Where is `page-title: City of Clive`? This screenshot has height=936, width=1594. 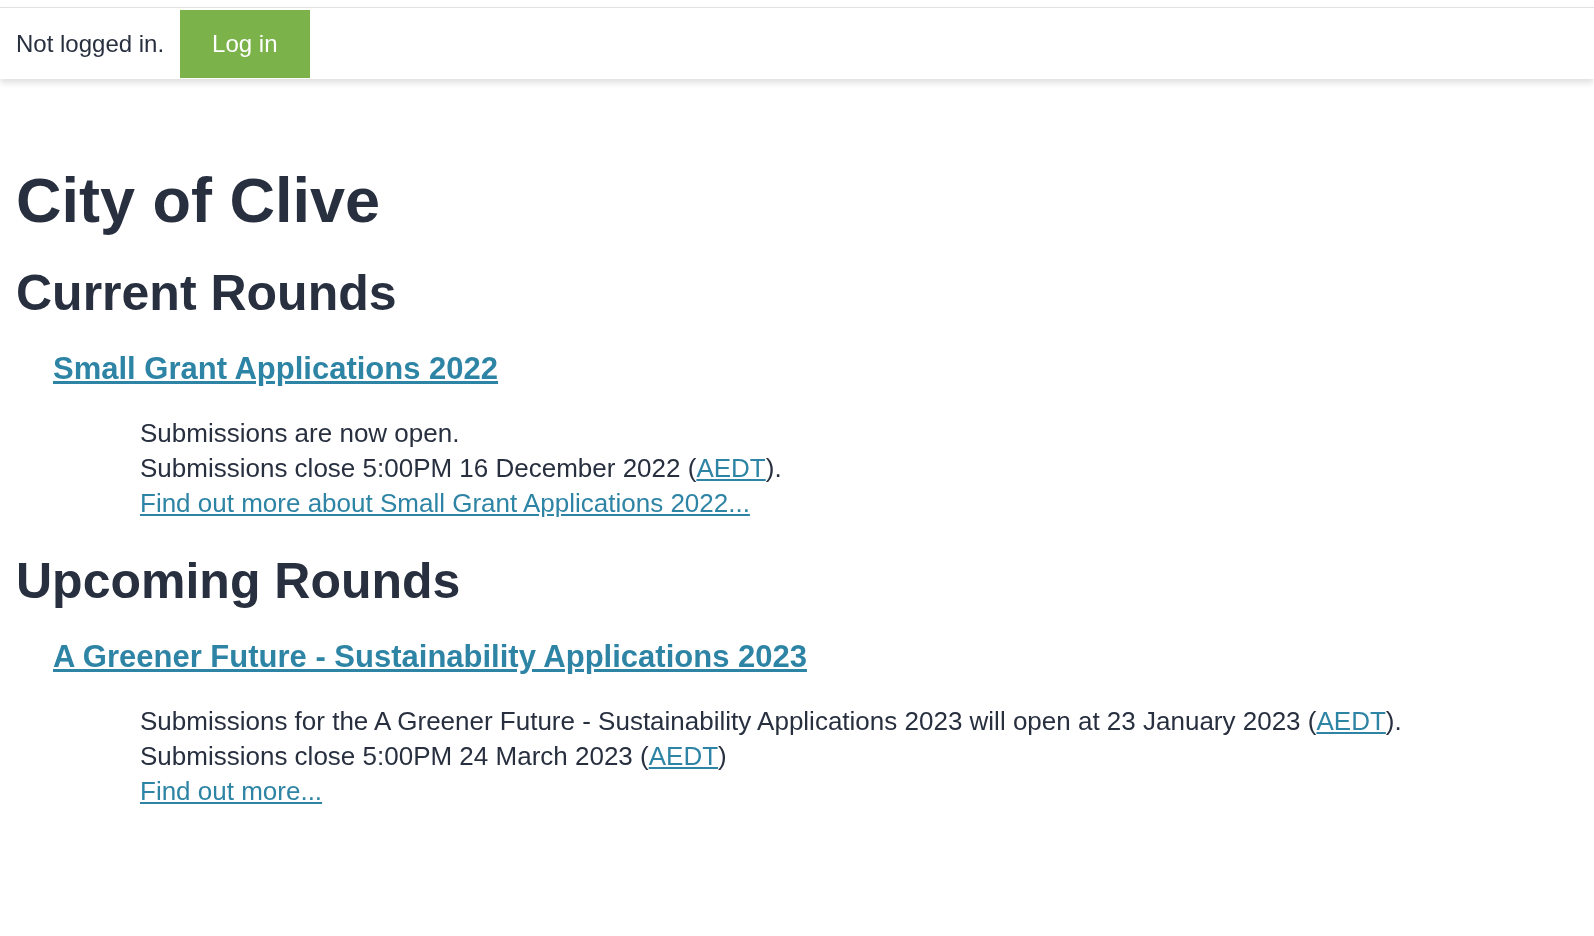
page-title: City of Clive is located at coordinates (199, 200).